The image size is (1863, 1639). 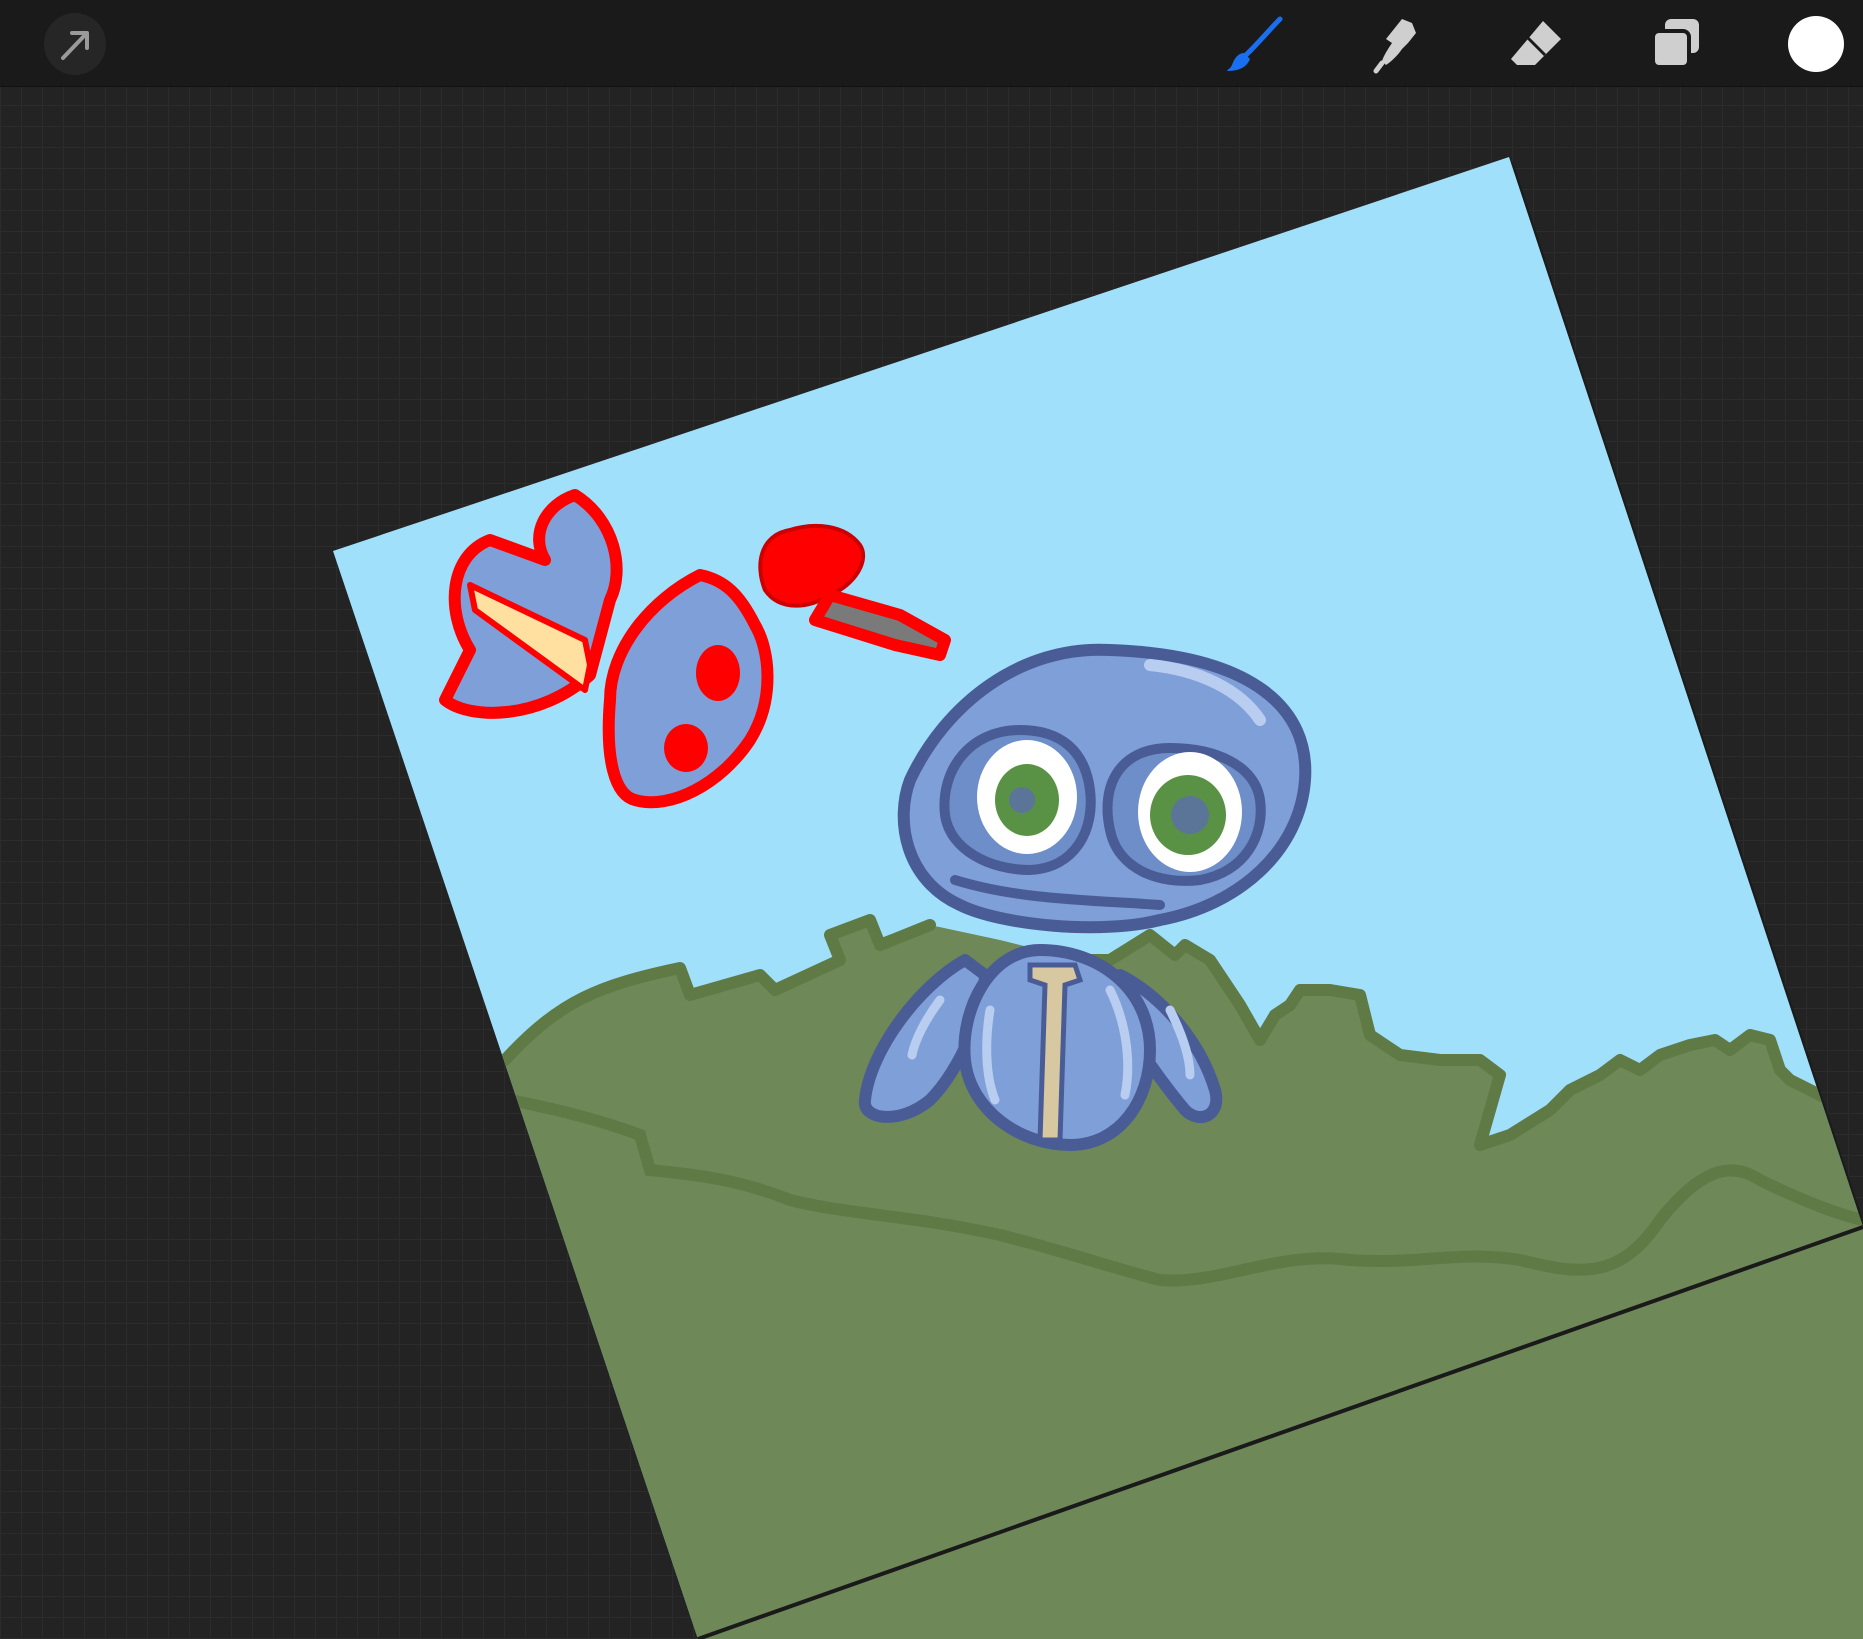 I want to click on color-swatch-icon, so click(x=1816, y=44).